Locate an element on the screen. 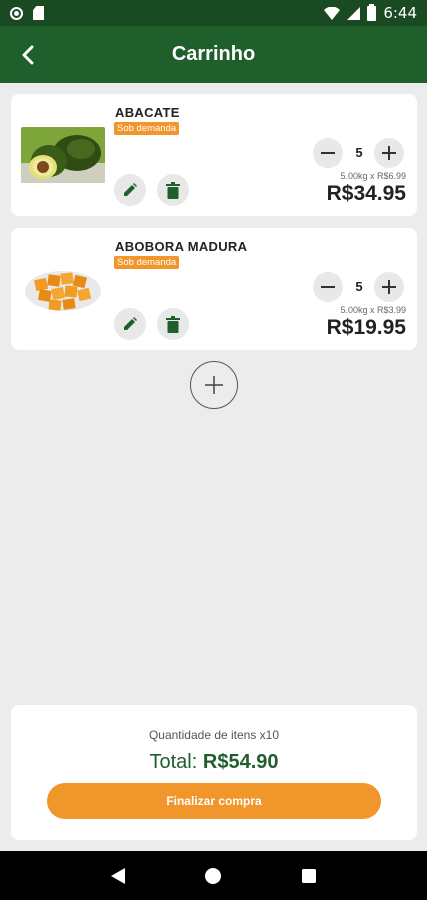 The width and height of the screenshot is (427, 900). checkout-button: Finalizar compra is located at coordinates (214, 801).